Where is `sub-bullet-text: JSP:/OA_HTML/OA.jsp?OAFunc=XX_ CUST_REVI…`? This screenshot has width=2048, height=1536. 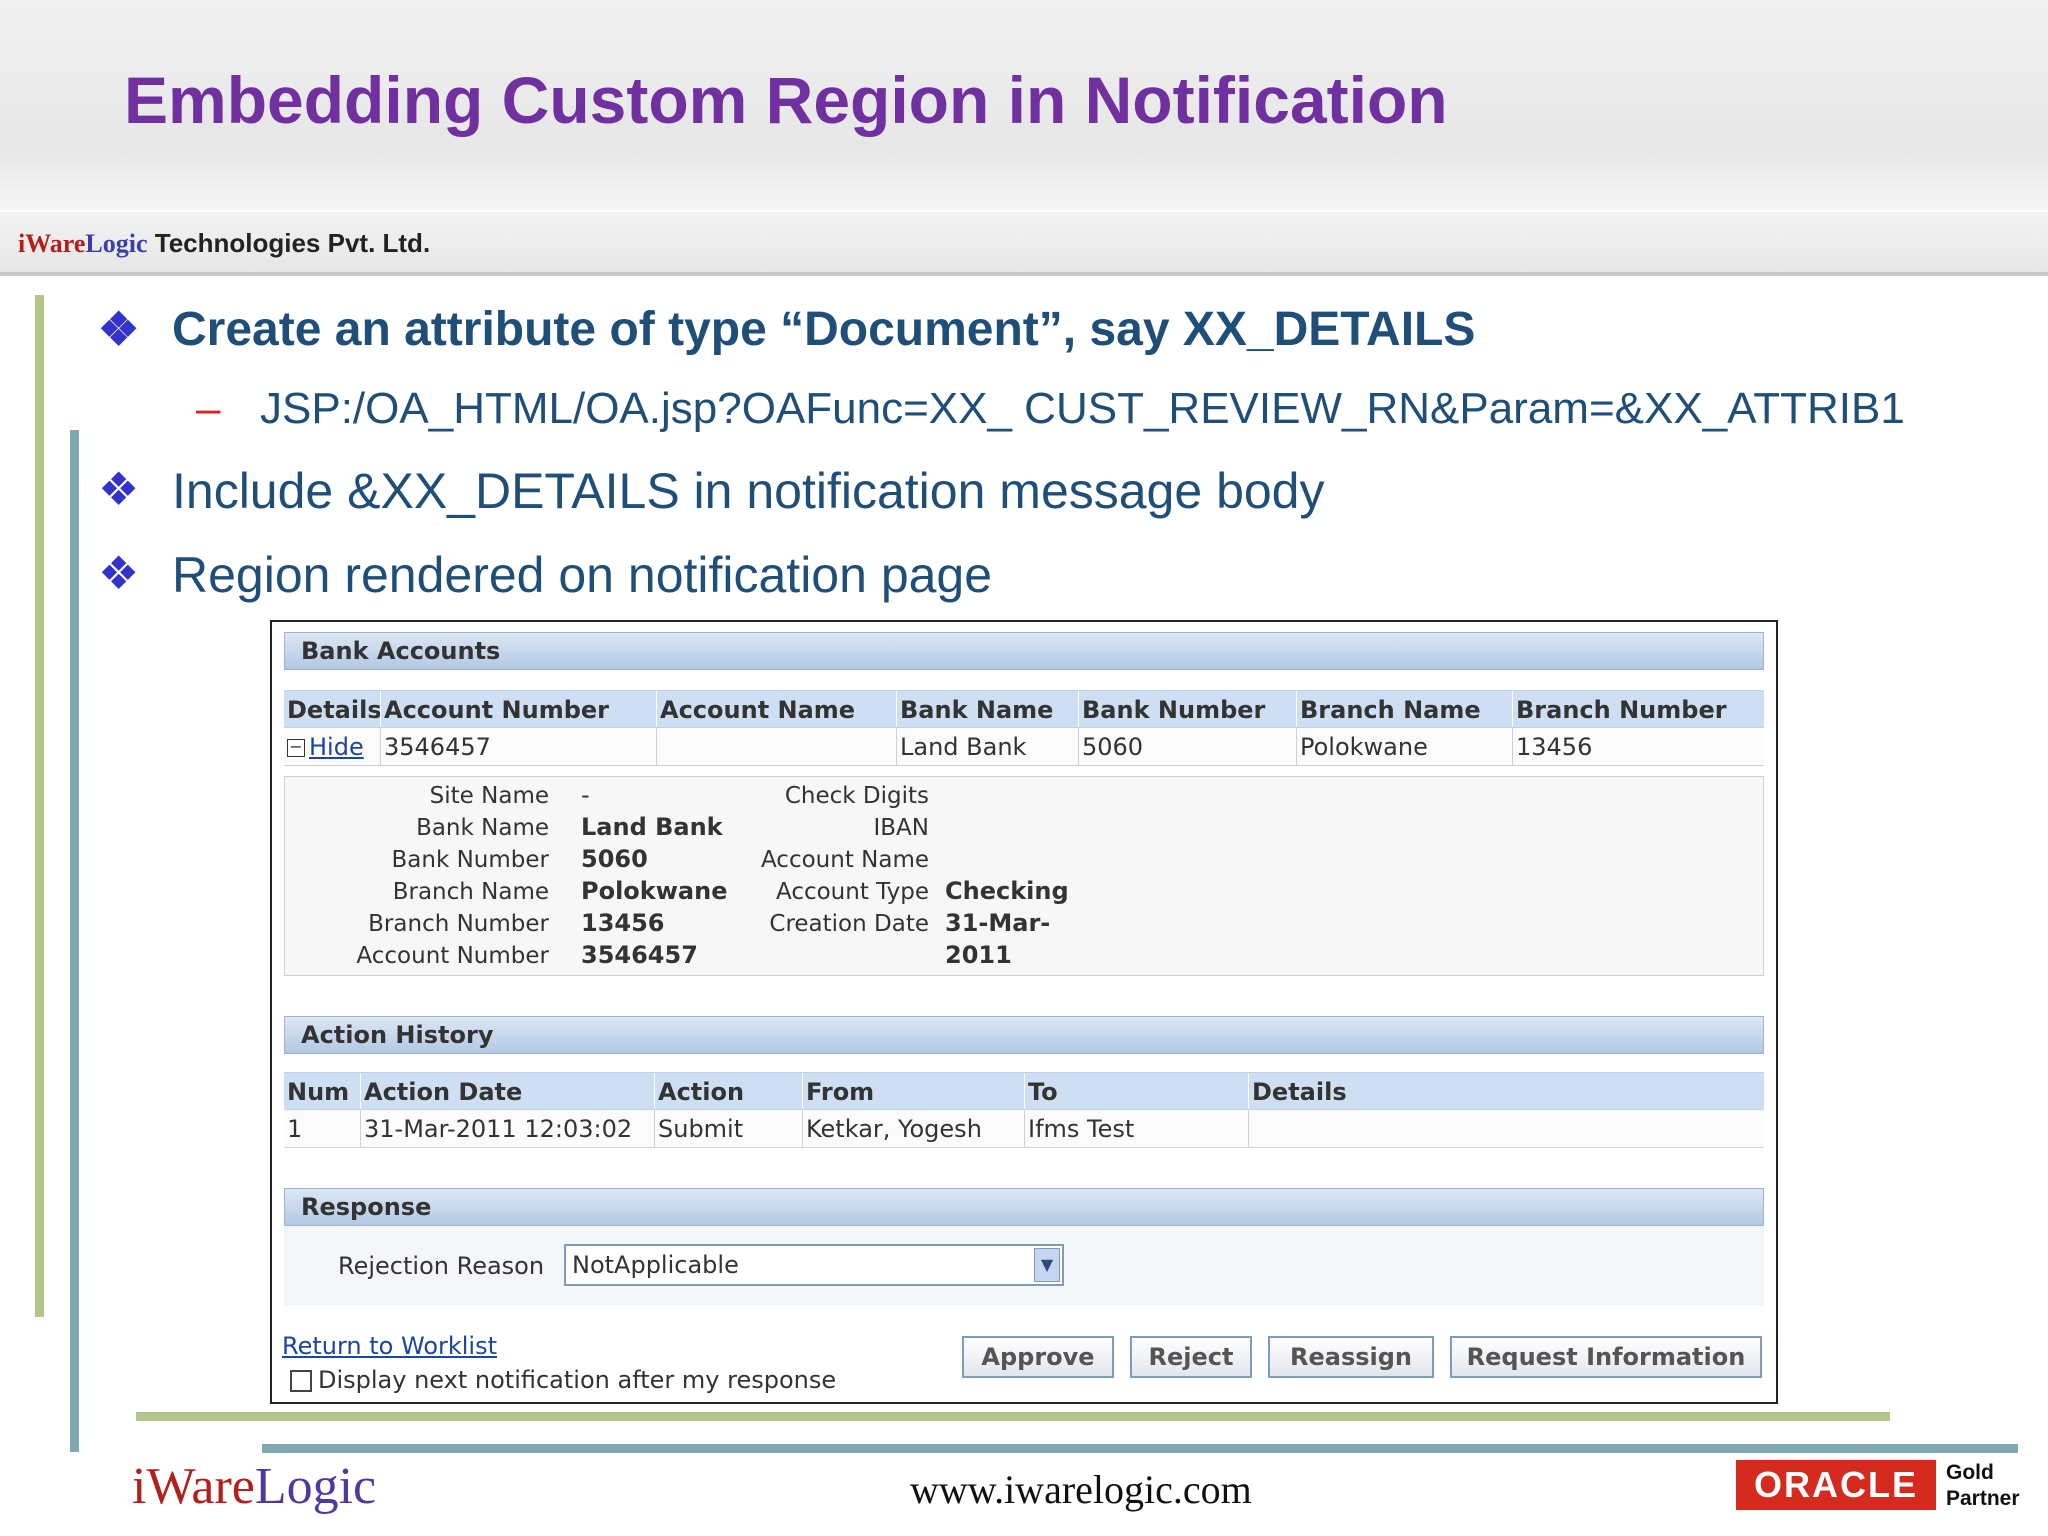
sub-bullet-text: JSP:/OA_HTML/OA.jsp?OAFunc=XX_ CUST_REVI… is located at coordinates (1082, 408).